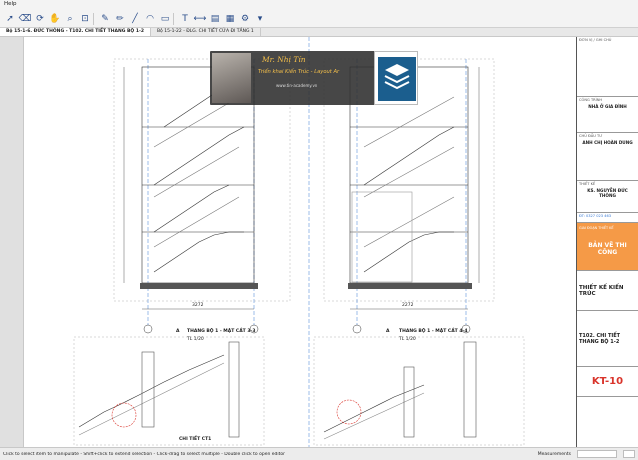 This screenshot has height=460, width=638. What do you see at coordinates (607, 67) in the screenshot?
I see `tb-notes: ĐƠN VỊ / GHI CHÚ` at bounding box center [607, 67].